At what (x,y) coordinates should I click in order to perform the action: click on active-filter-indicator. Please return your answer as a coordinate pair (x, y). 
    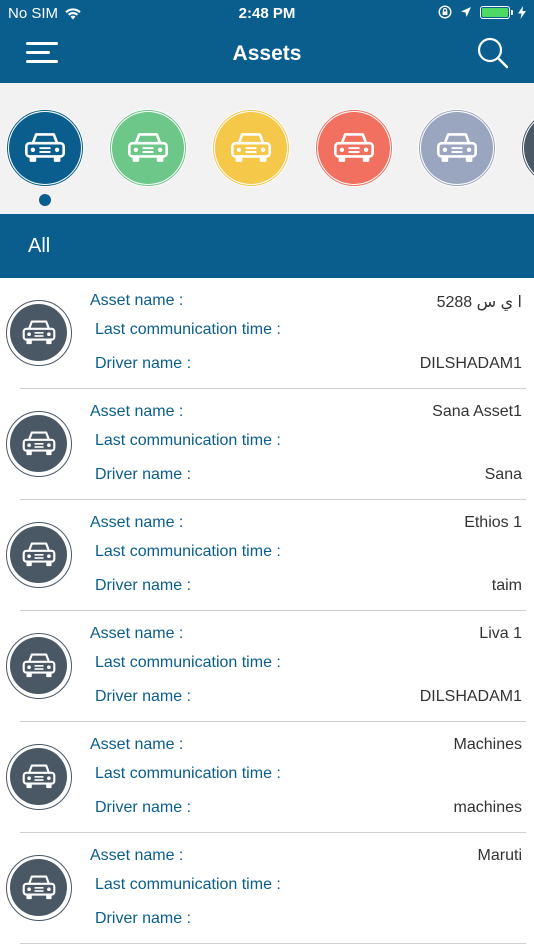
    Looking at the image, I should click on (45, 200).